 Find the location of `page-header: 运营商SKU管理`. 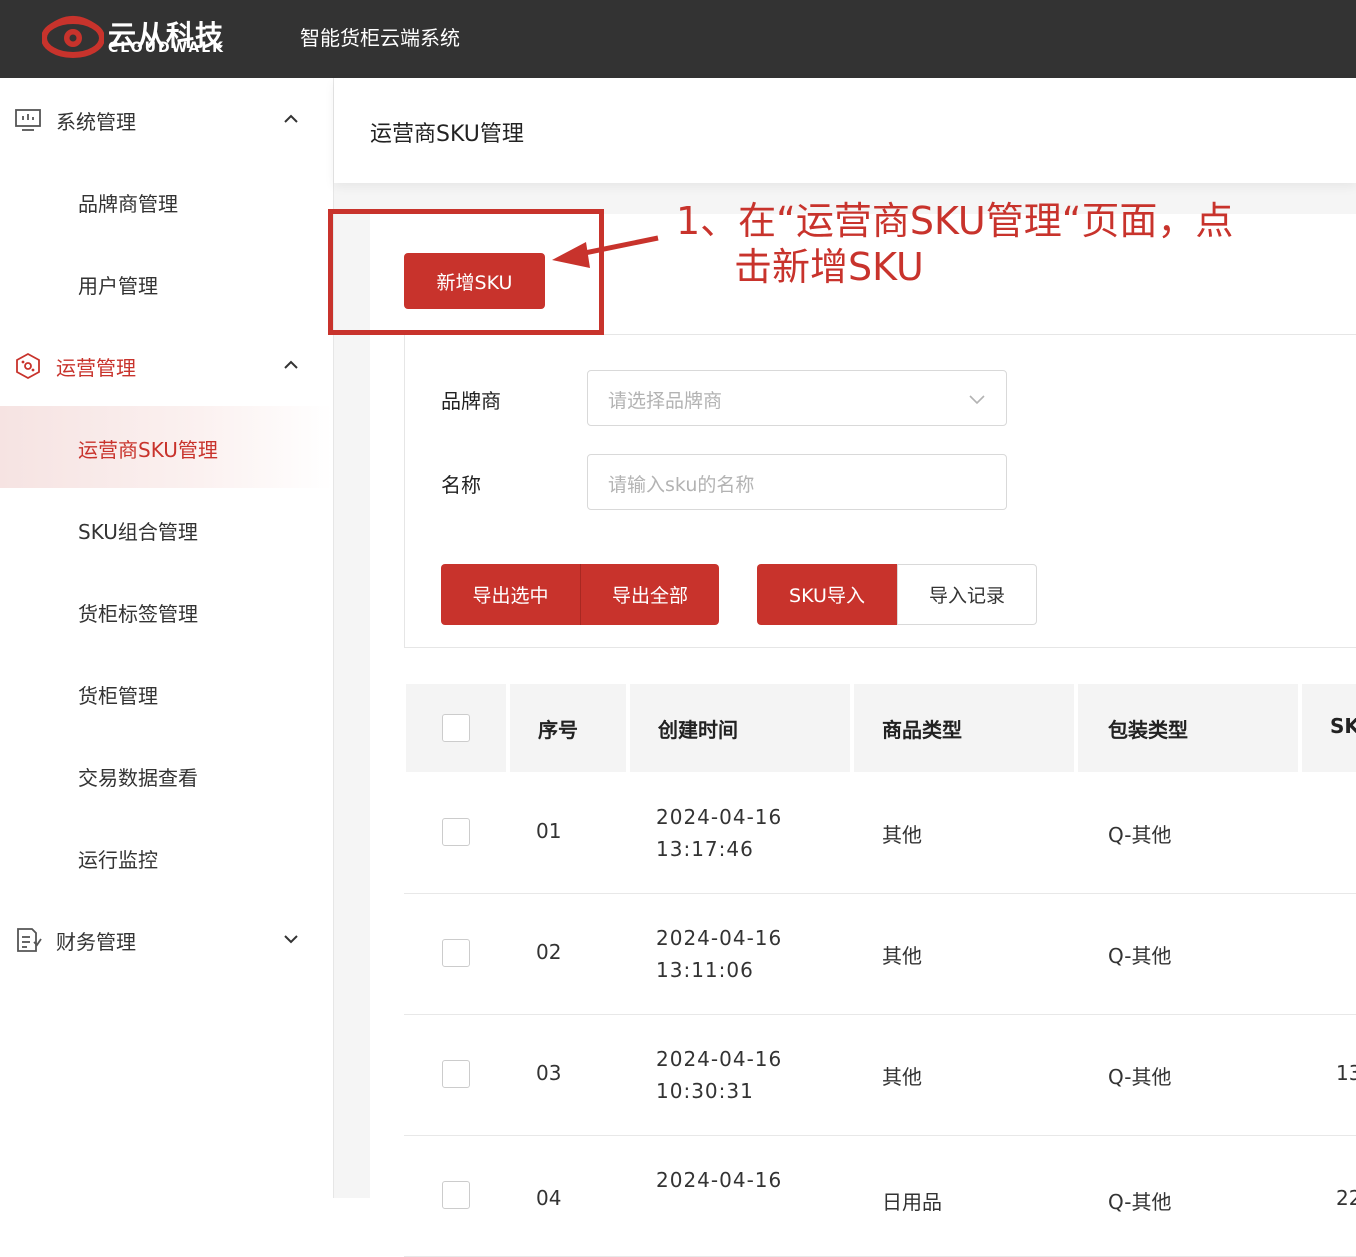

page-header: 运营商SKU管理 is located at coordinates (845, 130).